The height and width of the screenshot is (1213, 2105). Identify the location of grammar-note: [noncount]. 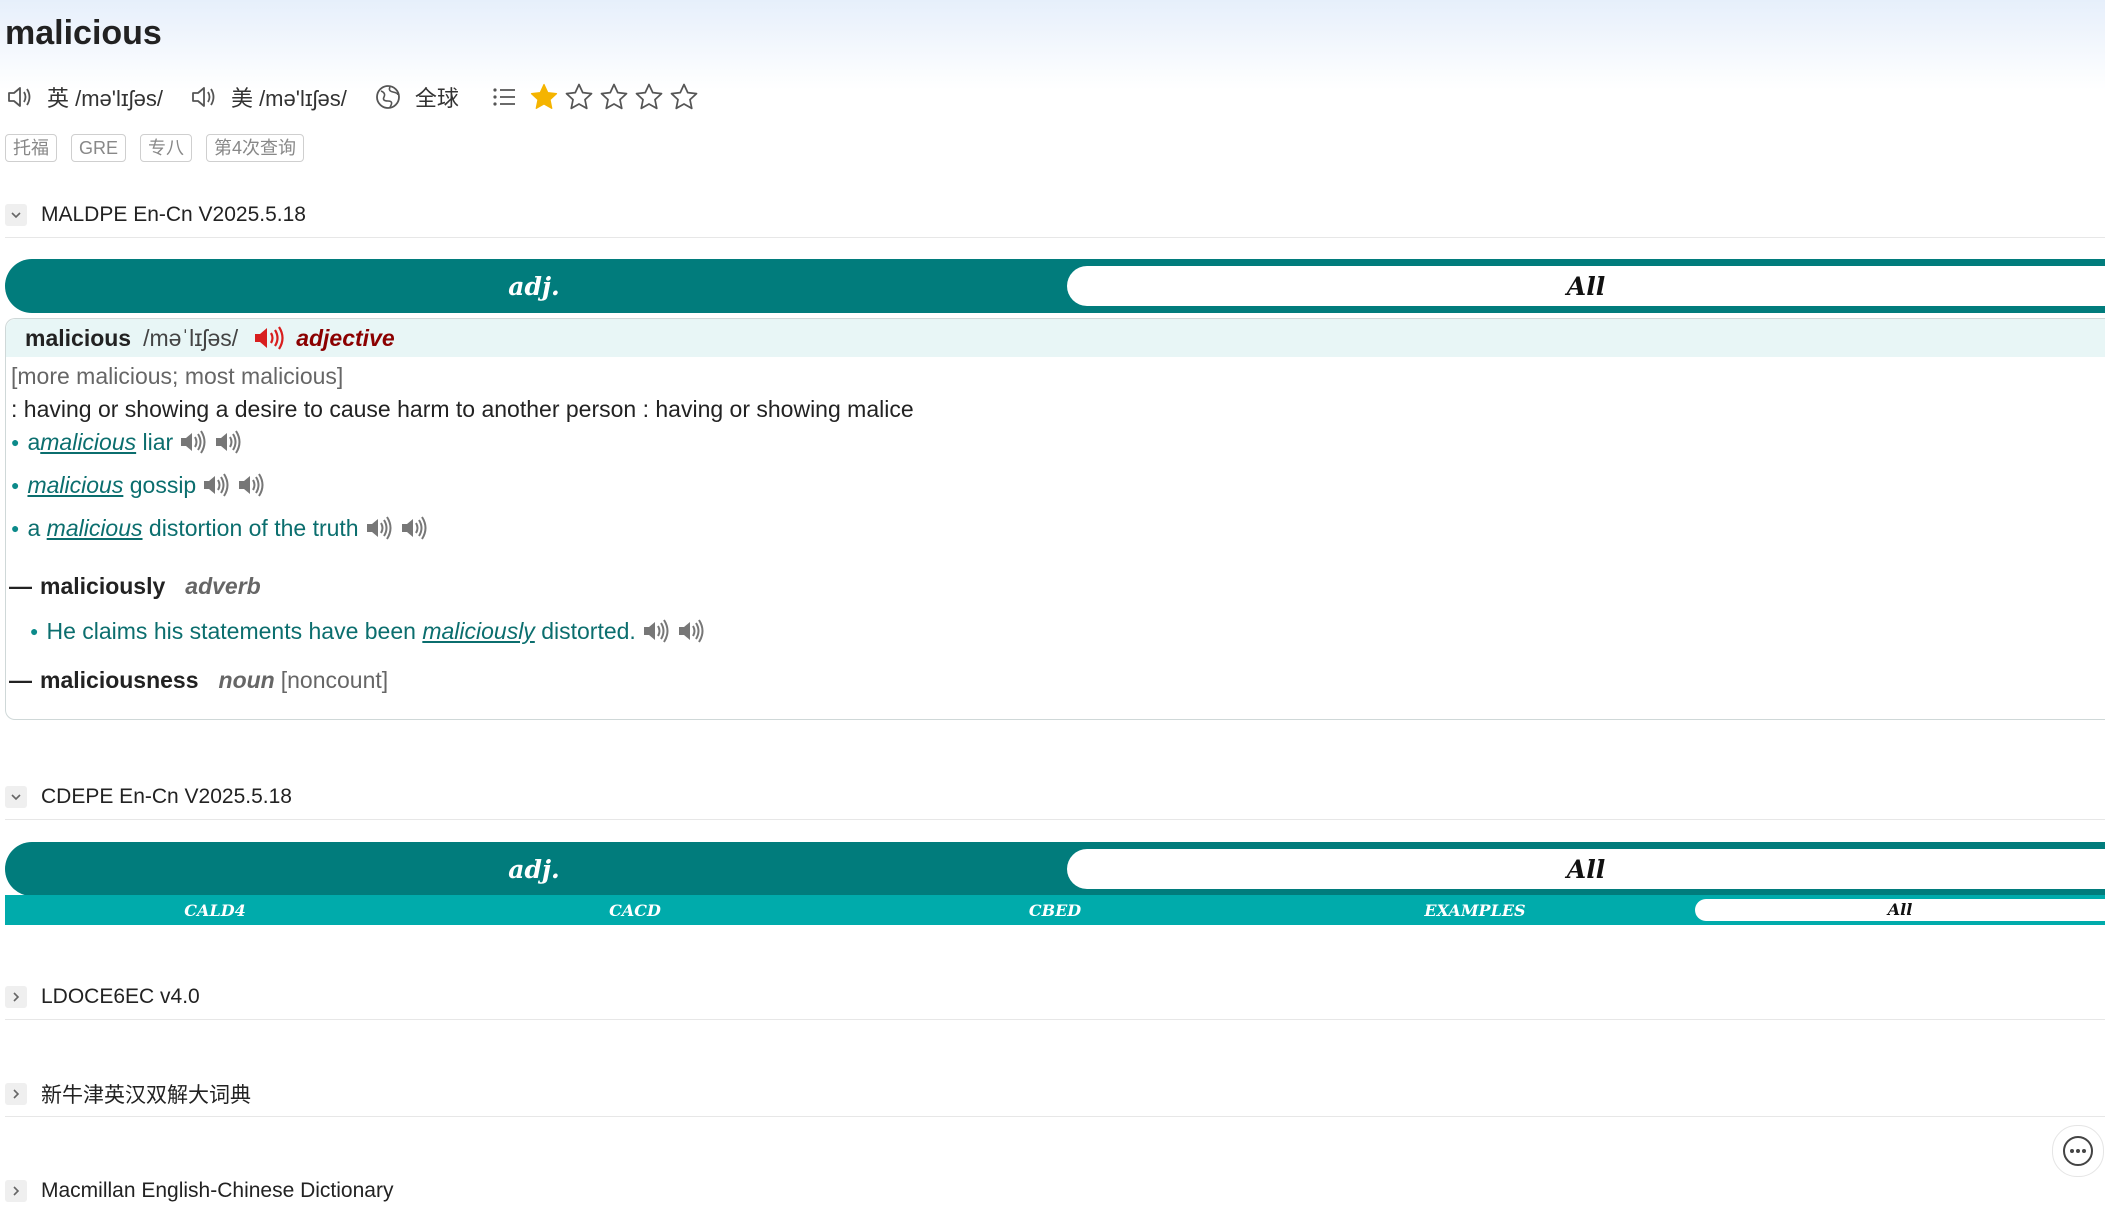
(334, 680).